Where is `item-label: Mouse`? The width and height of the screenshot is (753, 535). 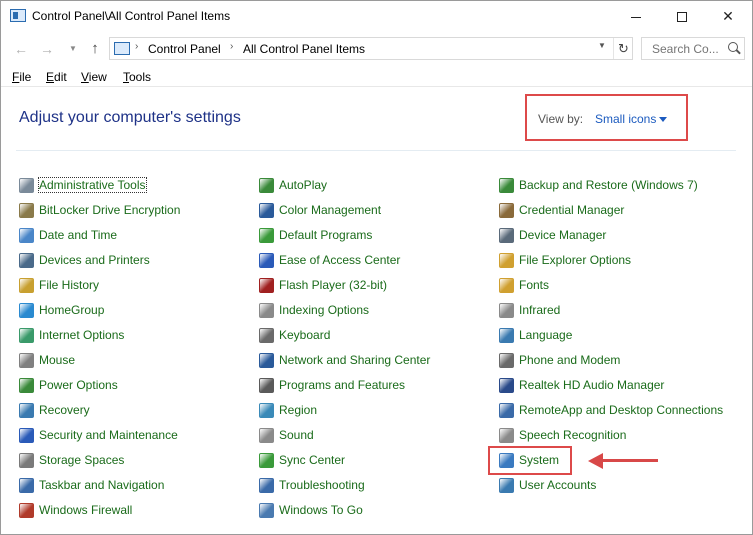 item-label: Mouse is located at coordinates (57, 360).